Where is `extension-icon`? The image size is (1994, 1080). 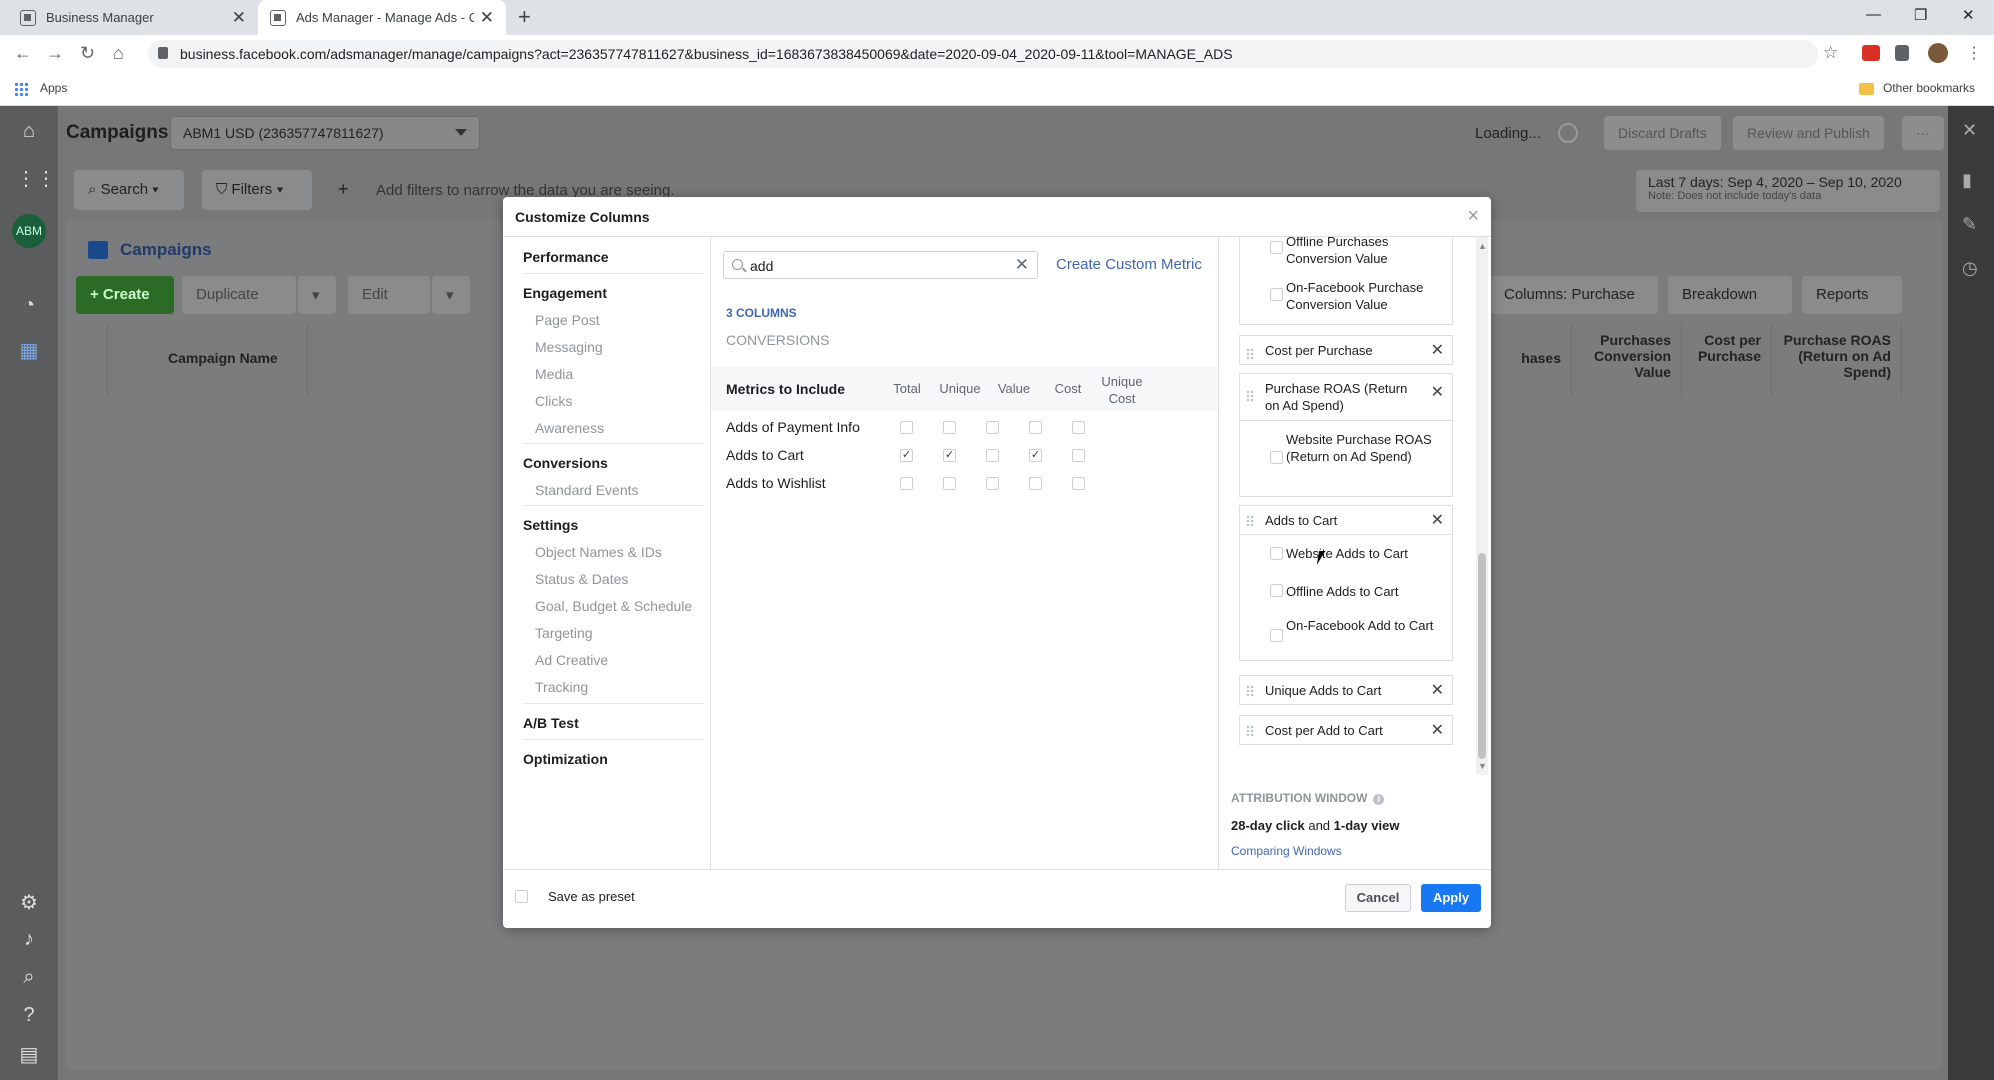 extension-icon is located at coordinates (1871, 53).